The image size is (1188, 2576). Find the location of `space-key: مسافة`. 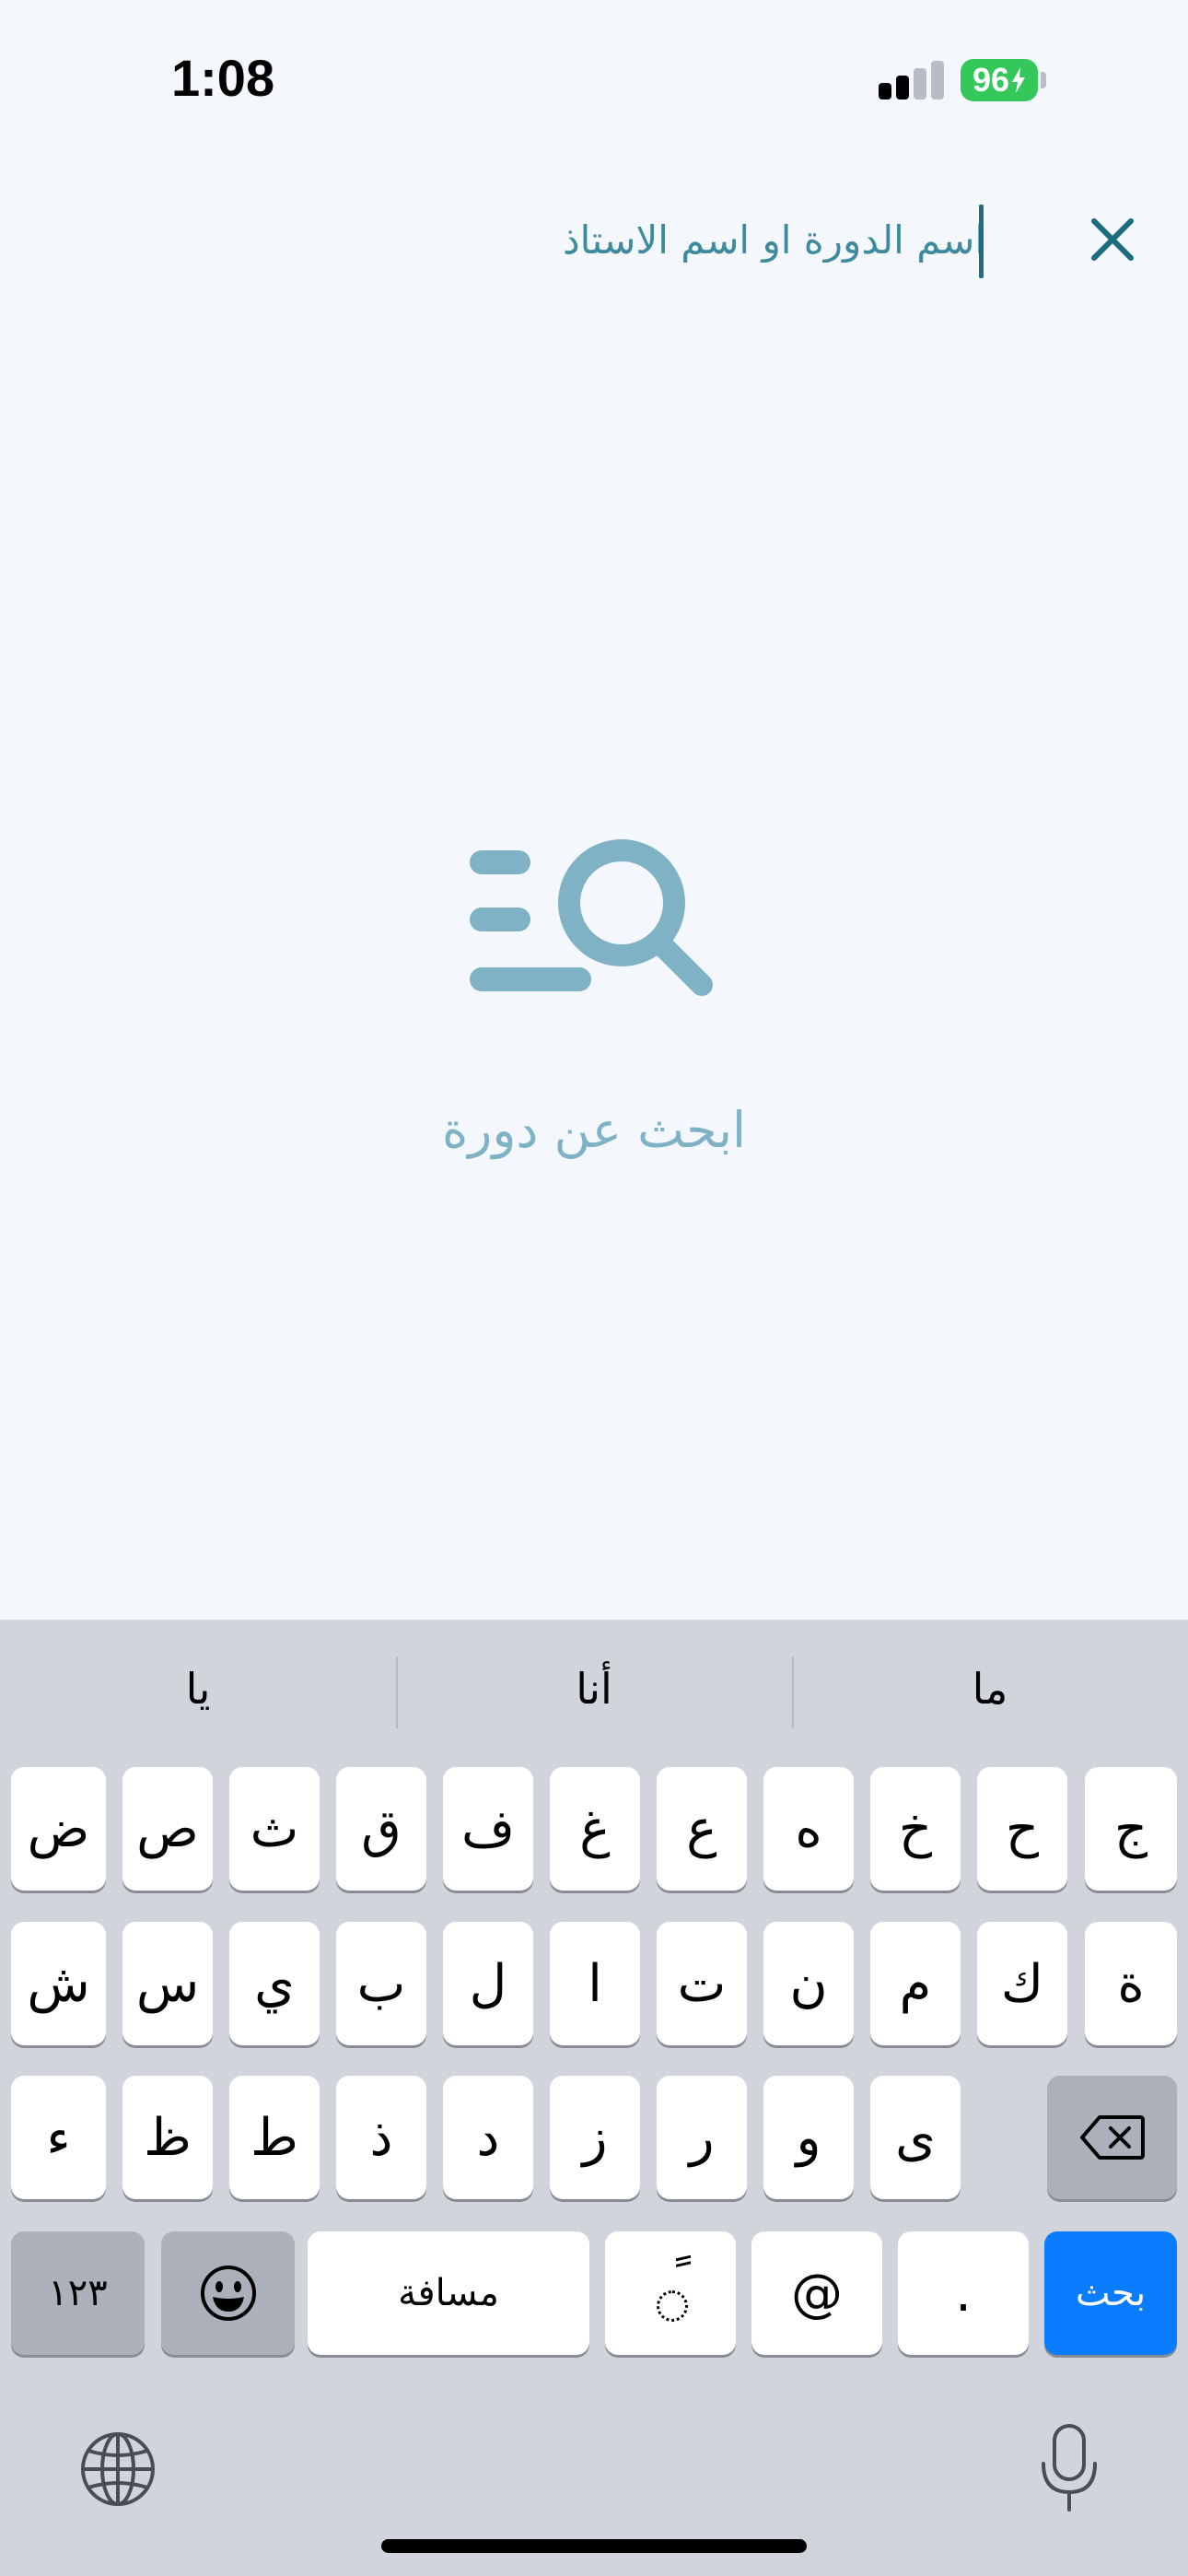

space-key: مسافة is located at coordinates (448, 2293).